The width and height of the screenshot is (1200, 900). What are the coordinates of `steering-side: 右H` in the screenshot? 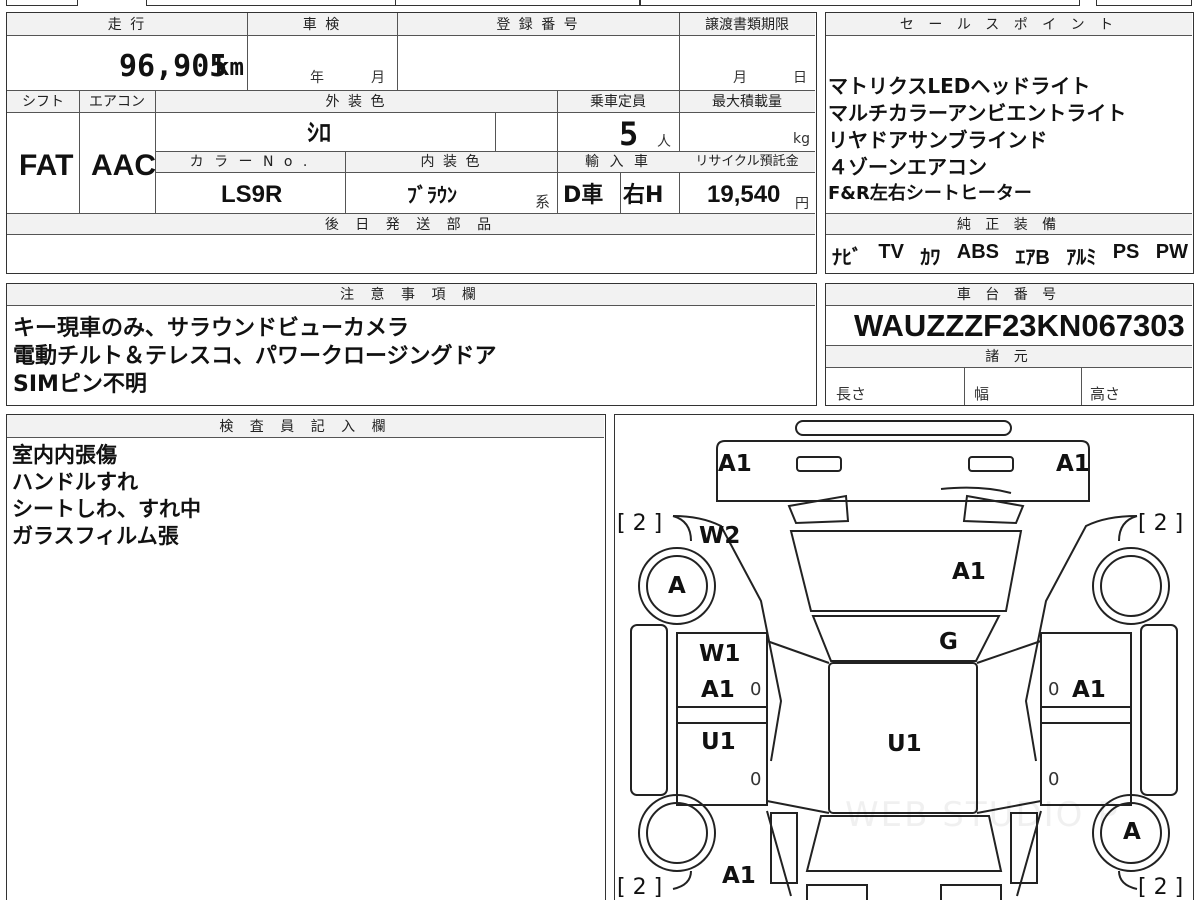 It's located at (643, 195).